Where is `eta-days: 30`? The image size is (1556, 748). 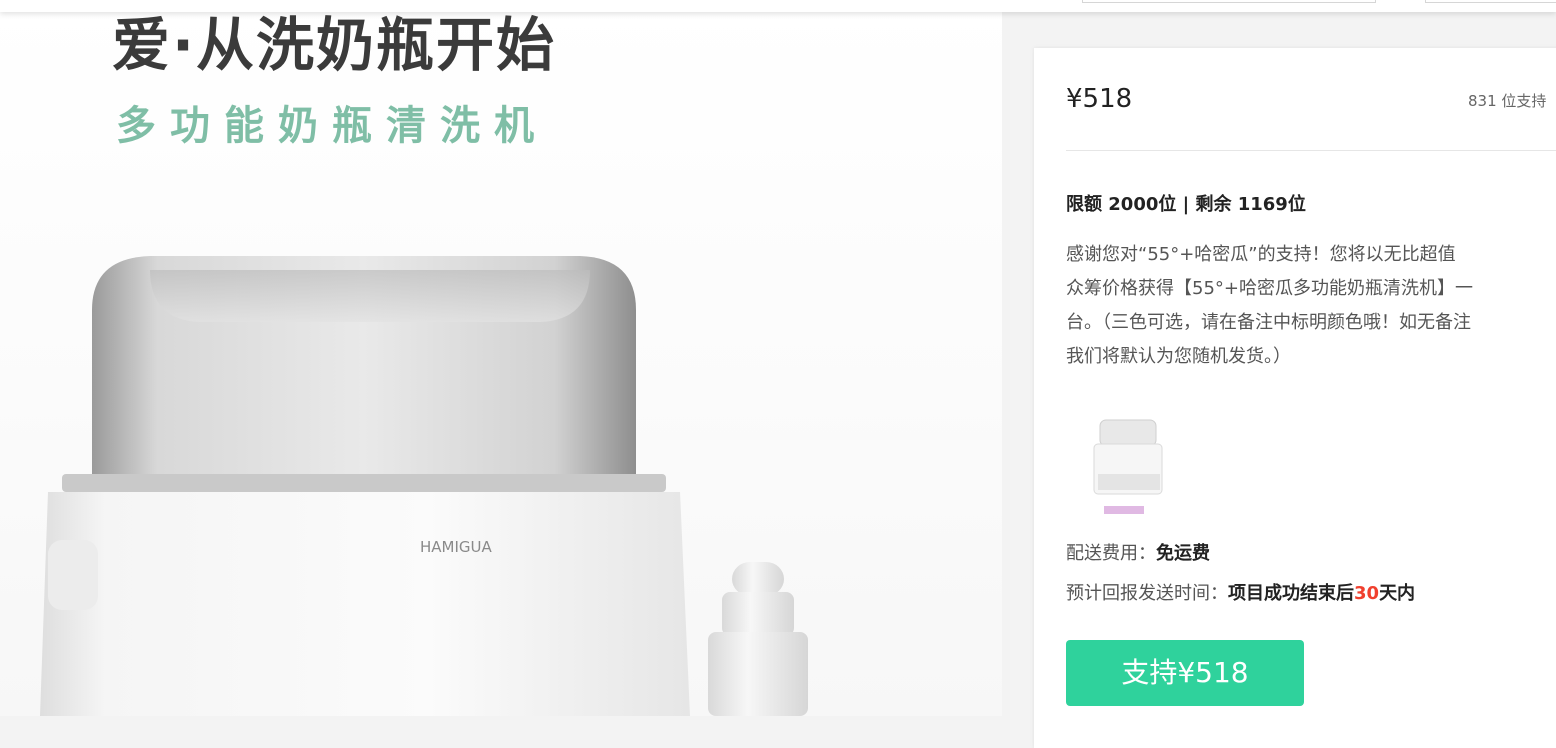
eta-days: 30 is located at coordinates (1367, 593).